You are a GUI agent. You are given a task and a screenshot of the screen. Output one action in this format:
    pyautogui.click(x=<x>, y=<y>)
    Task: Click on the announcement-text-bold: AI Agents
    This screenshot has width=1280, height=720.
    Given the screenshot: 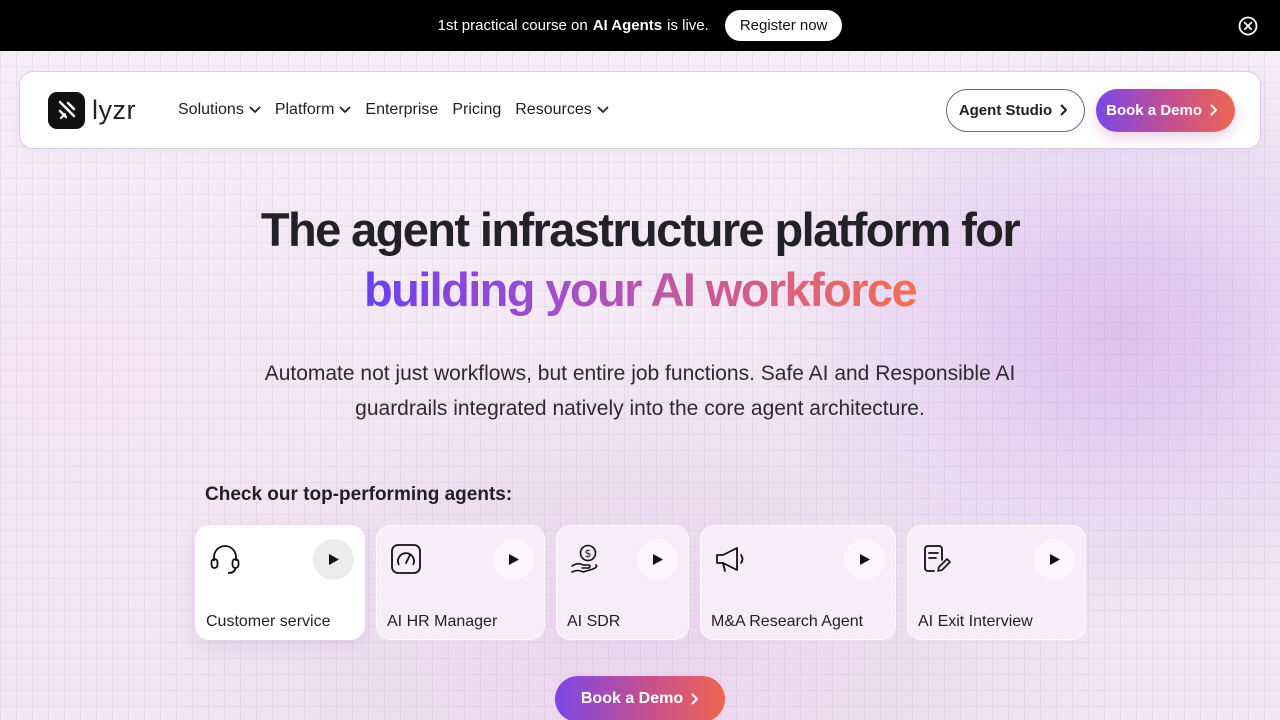 What is the action you would take?
    pyautogui.click(x=627, y=25)
    